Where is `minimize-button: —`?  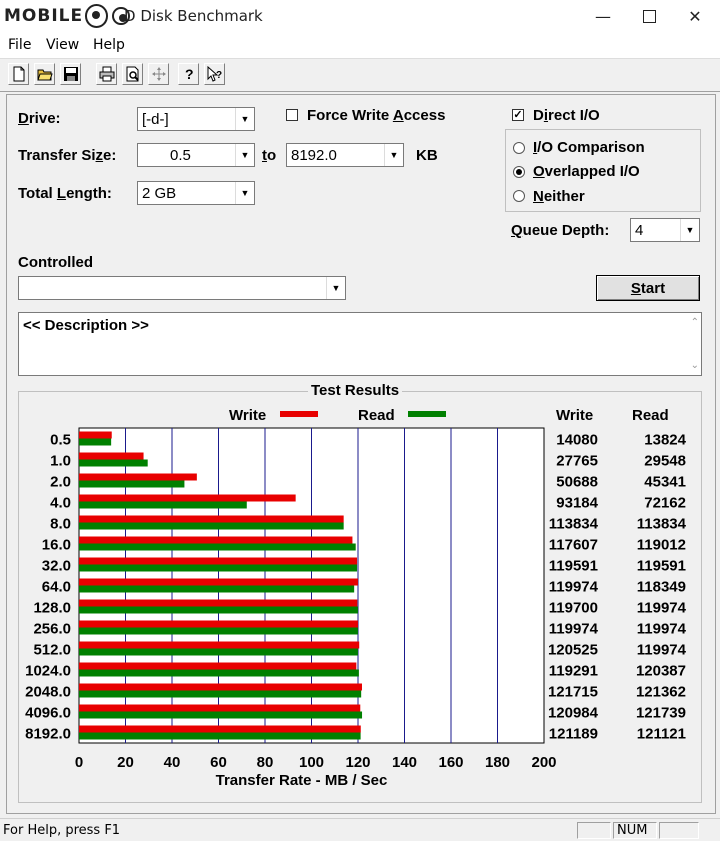
minimize-button: — is located at coordinates (603, 16).